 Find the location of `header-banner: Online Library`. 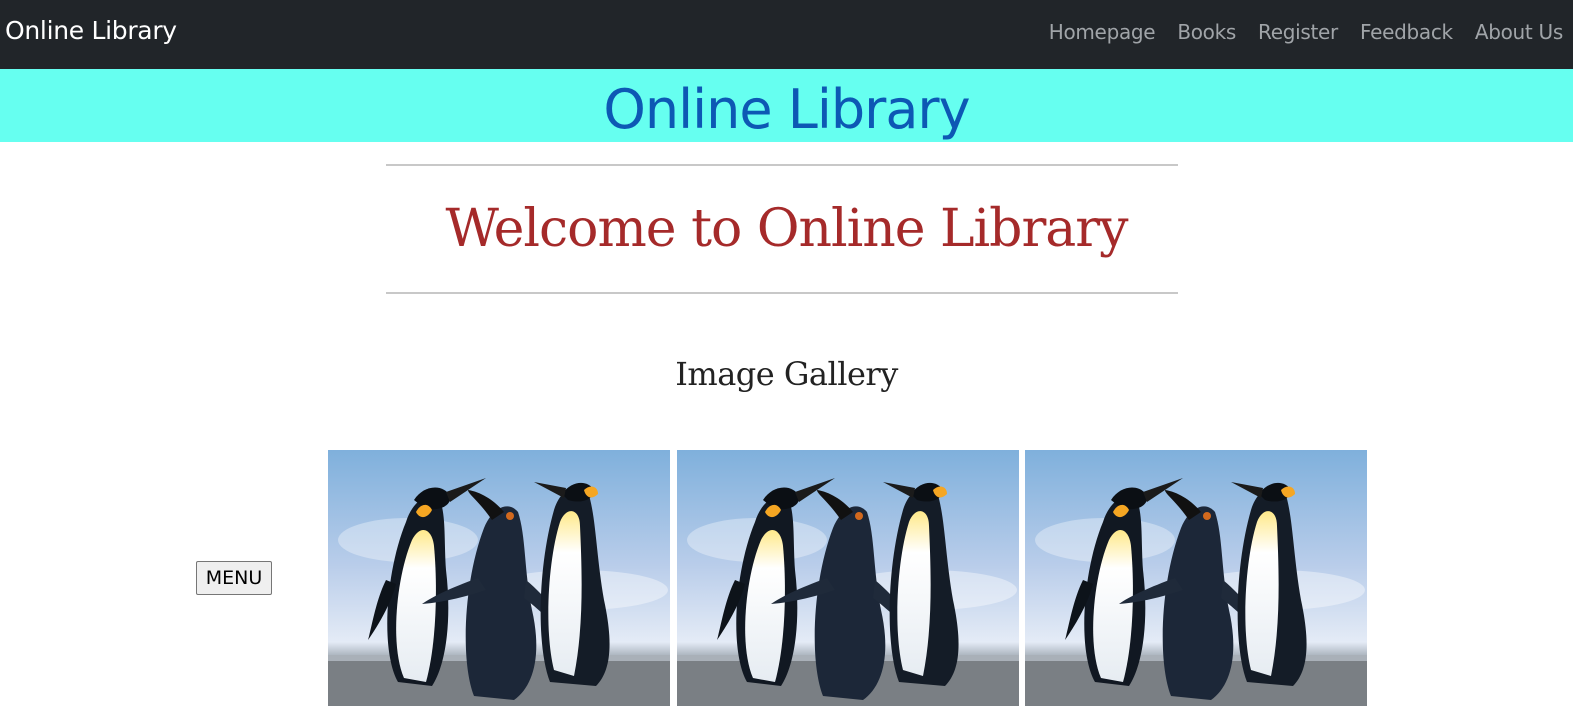

header-banner: Online Library is located at coordinates (786, 105).